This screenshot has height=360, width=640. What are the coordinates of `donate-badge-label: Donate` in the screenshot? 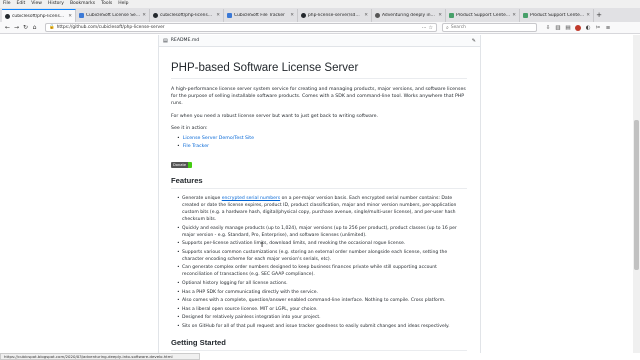 It's located at (180, 165).